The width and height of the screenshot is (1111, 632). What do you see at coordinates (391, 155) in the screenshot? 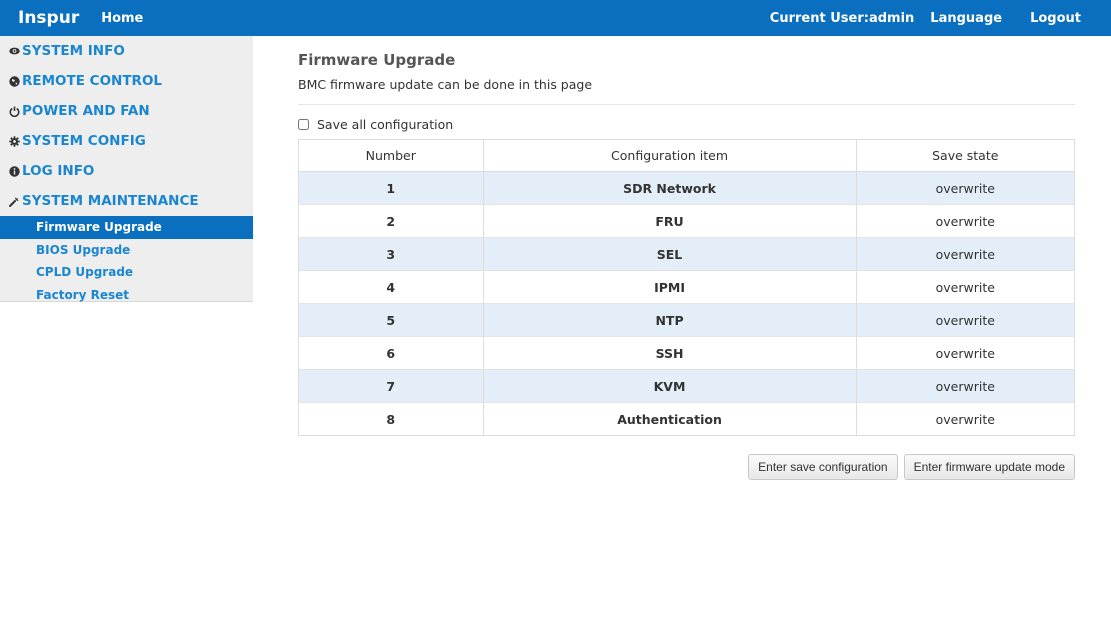
I see `column-header-number: Number` at bounding box center [391, 155].